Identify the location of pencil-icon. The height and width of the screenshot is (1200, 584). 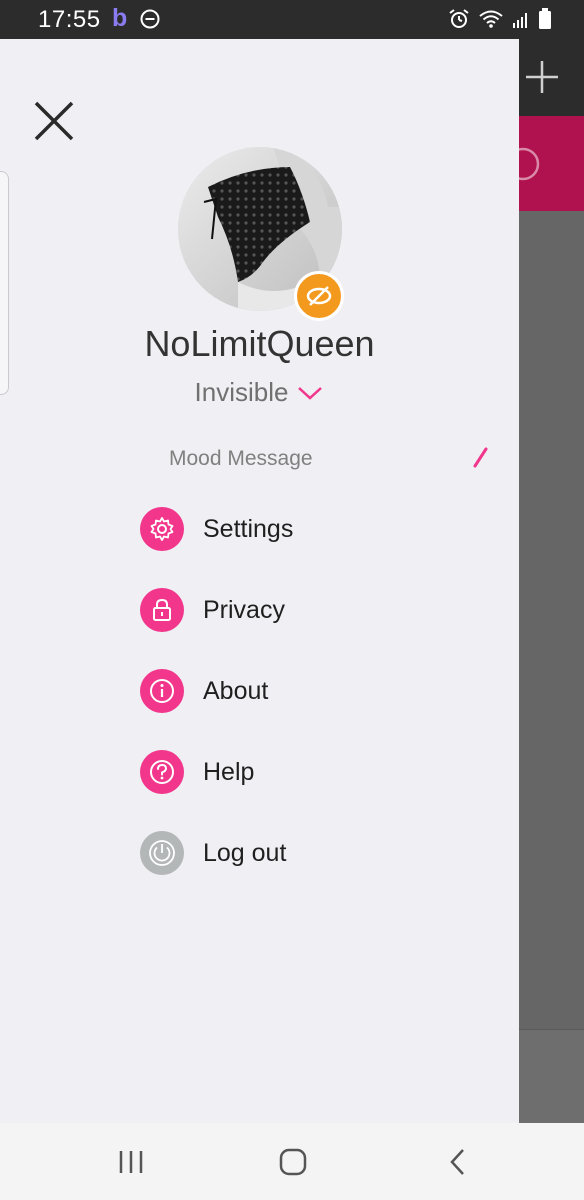
(480, 457).